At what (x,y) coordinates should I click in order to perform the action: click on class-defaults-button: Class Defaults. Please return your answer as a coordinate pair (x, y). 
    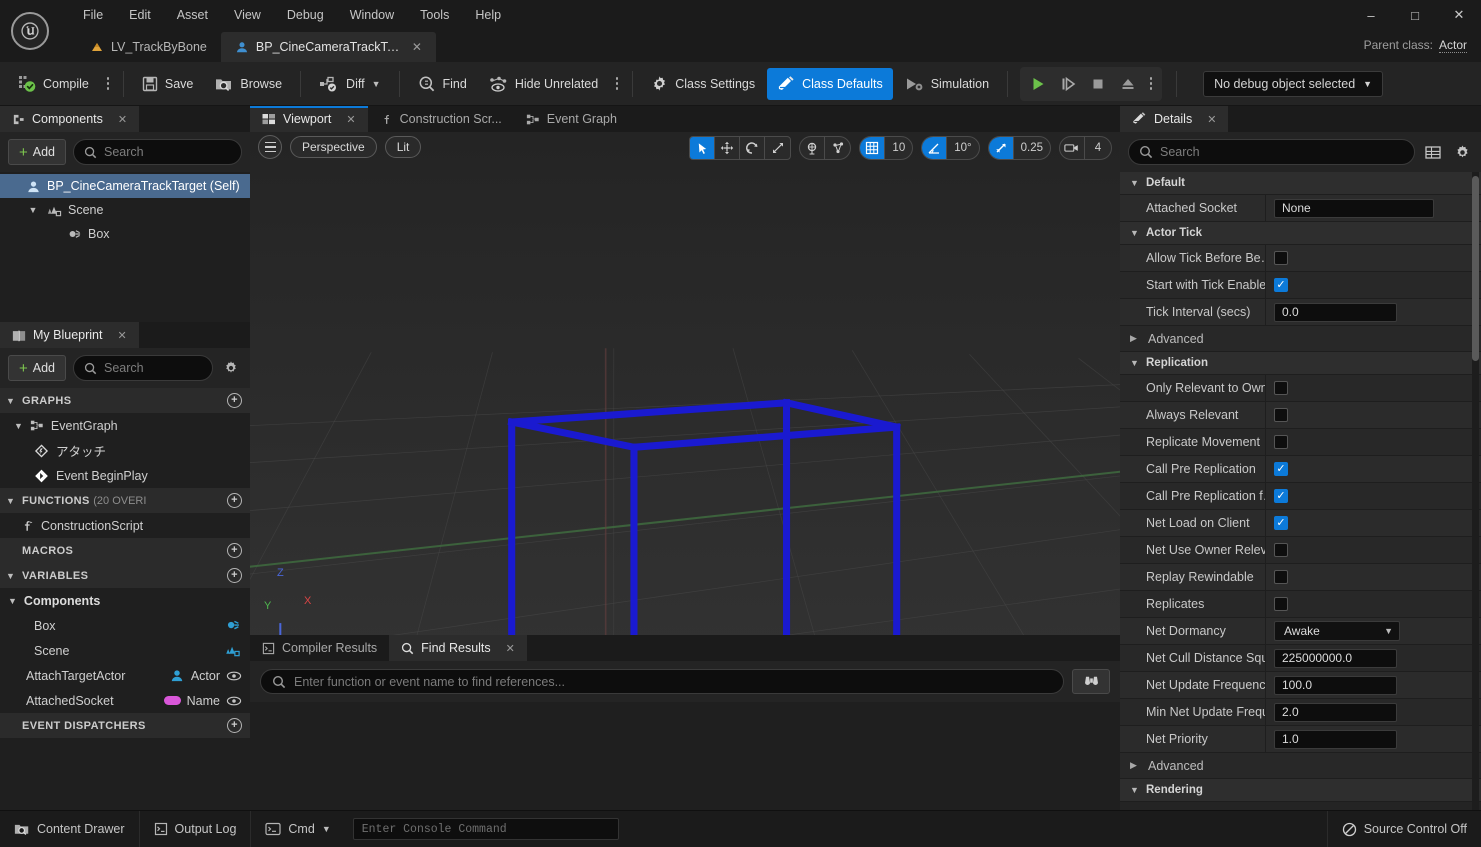
    Looking at the image, I should click on (830, 83).